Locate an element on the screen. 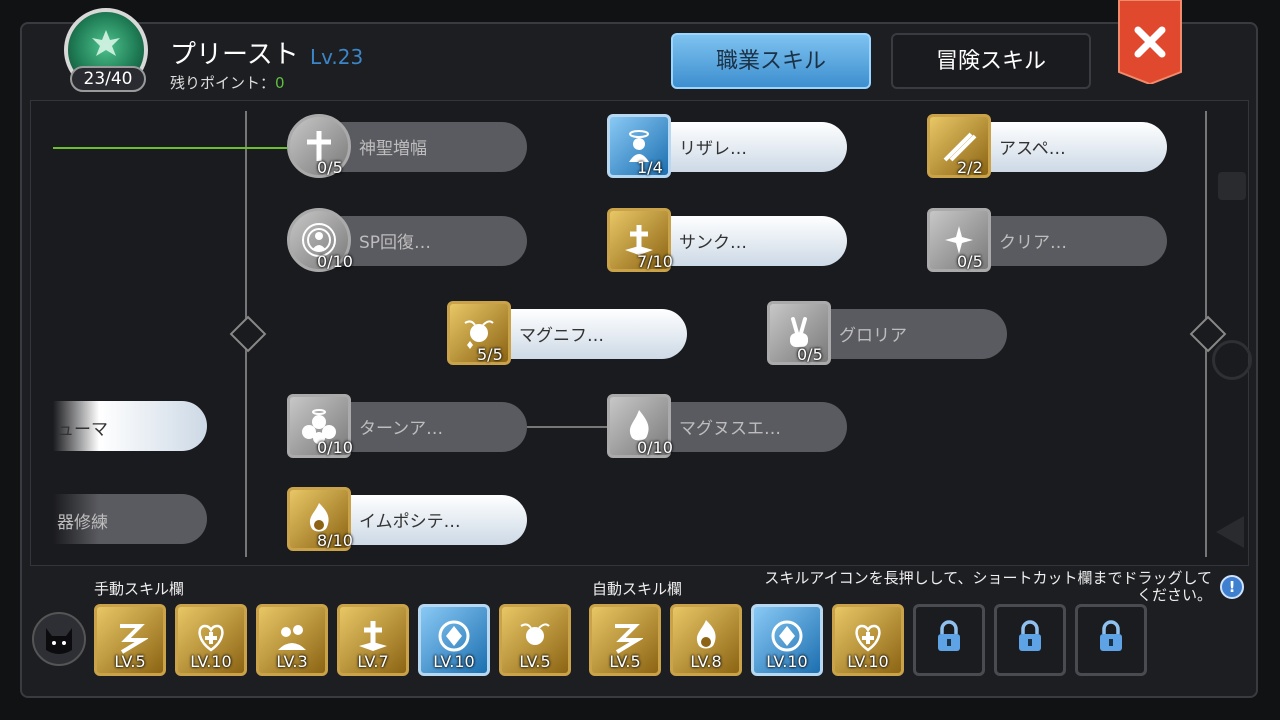 The image size is (1280, 720). skill-clear: クリア… 0/5 is located at coordinates (1047, 242).